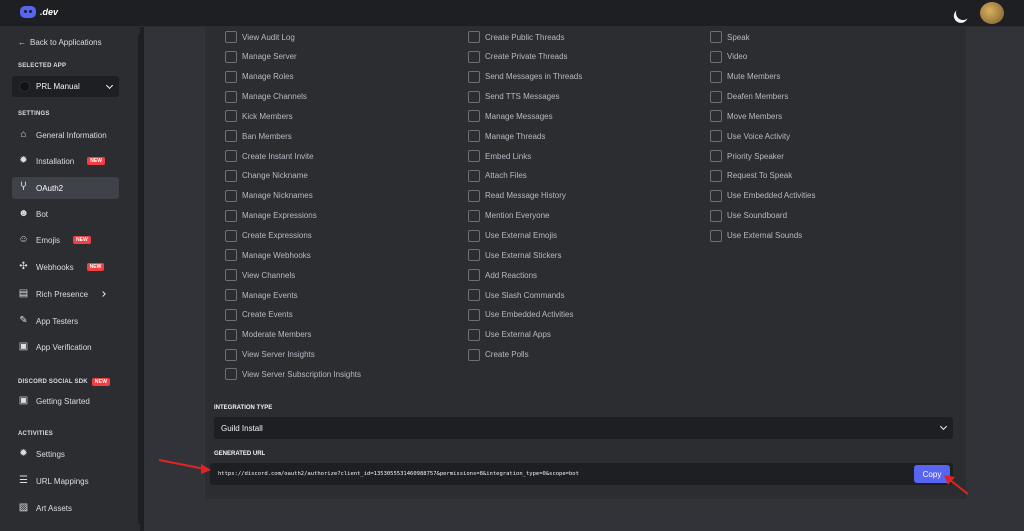  I want to click on permission-checkbox-manage-webhooks: Manage Webhooks, so click(268, 255).